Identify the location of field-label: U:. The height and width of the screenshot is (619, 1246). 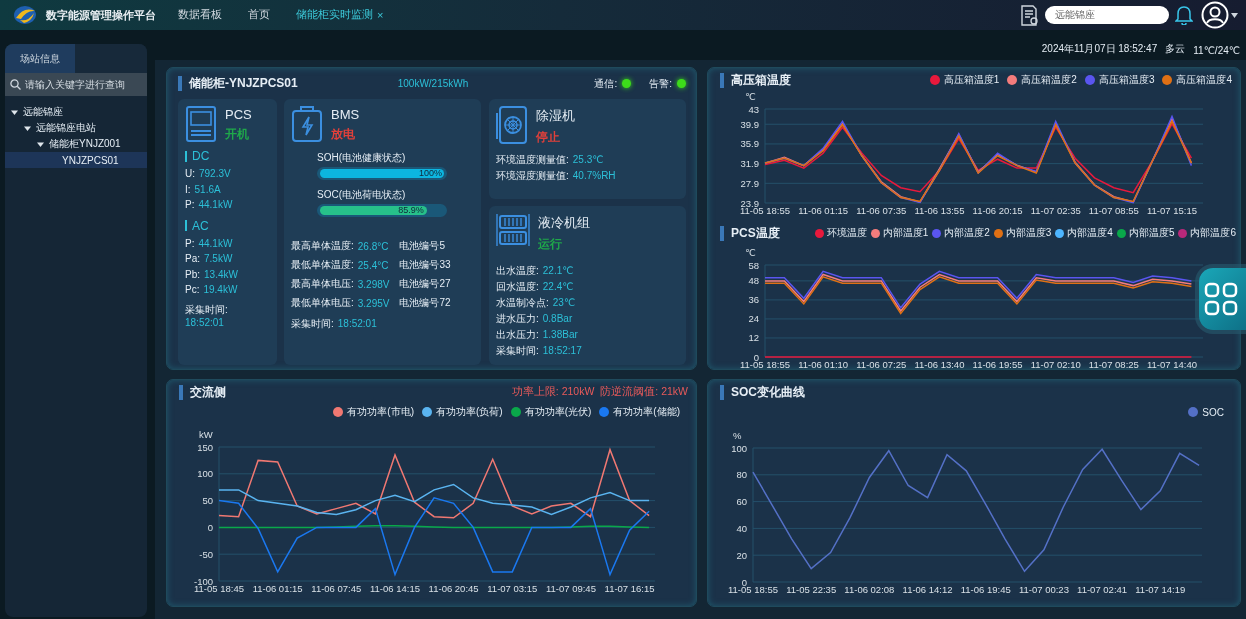
(190, 174).